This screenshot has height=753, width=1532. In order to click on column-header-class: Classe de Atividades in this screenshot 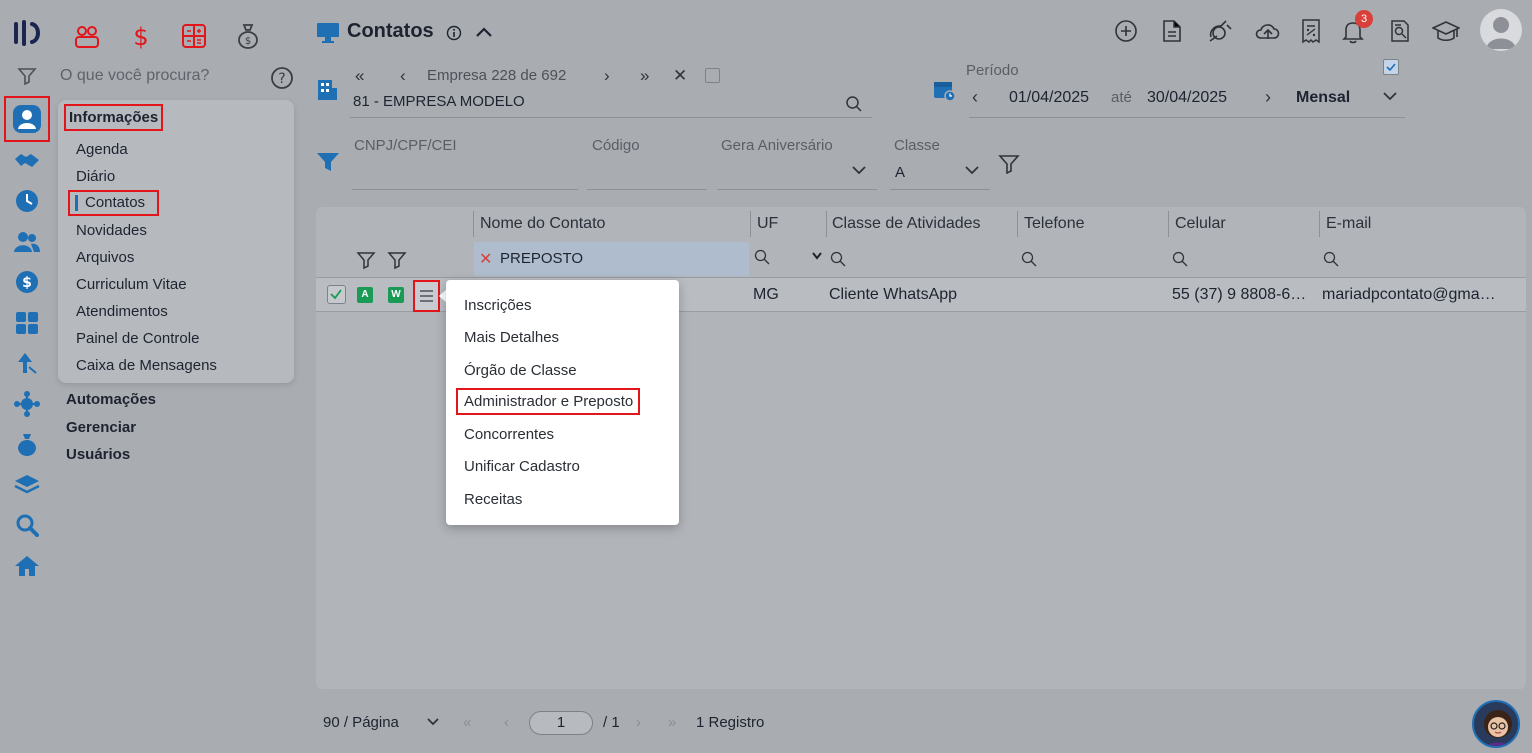, I will do `click(906, 224)`.